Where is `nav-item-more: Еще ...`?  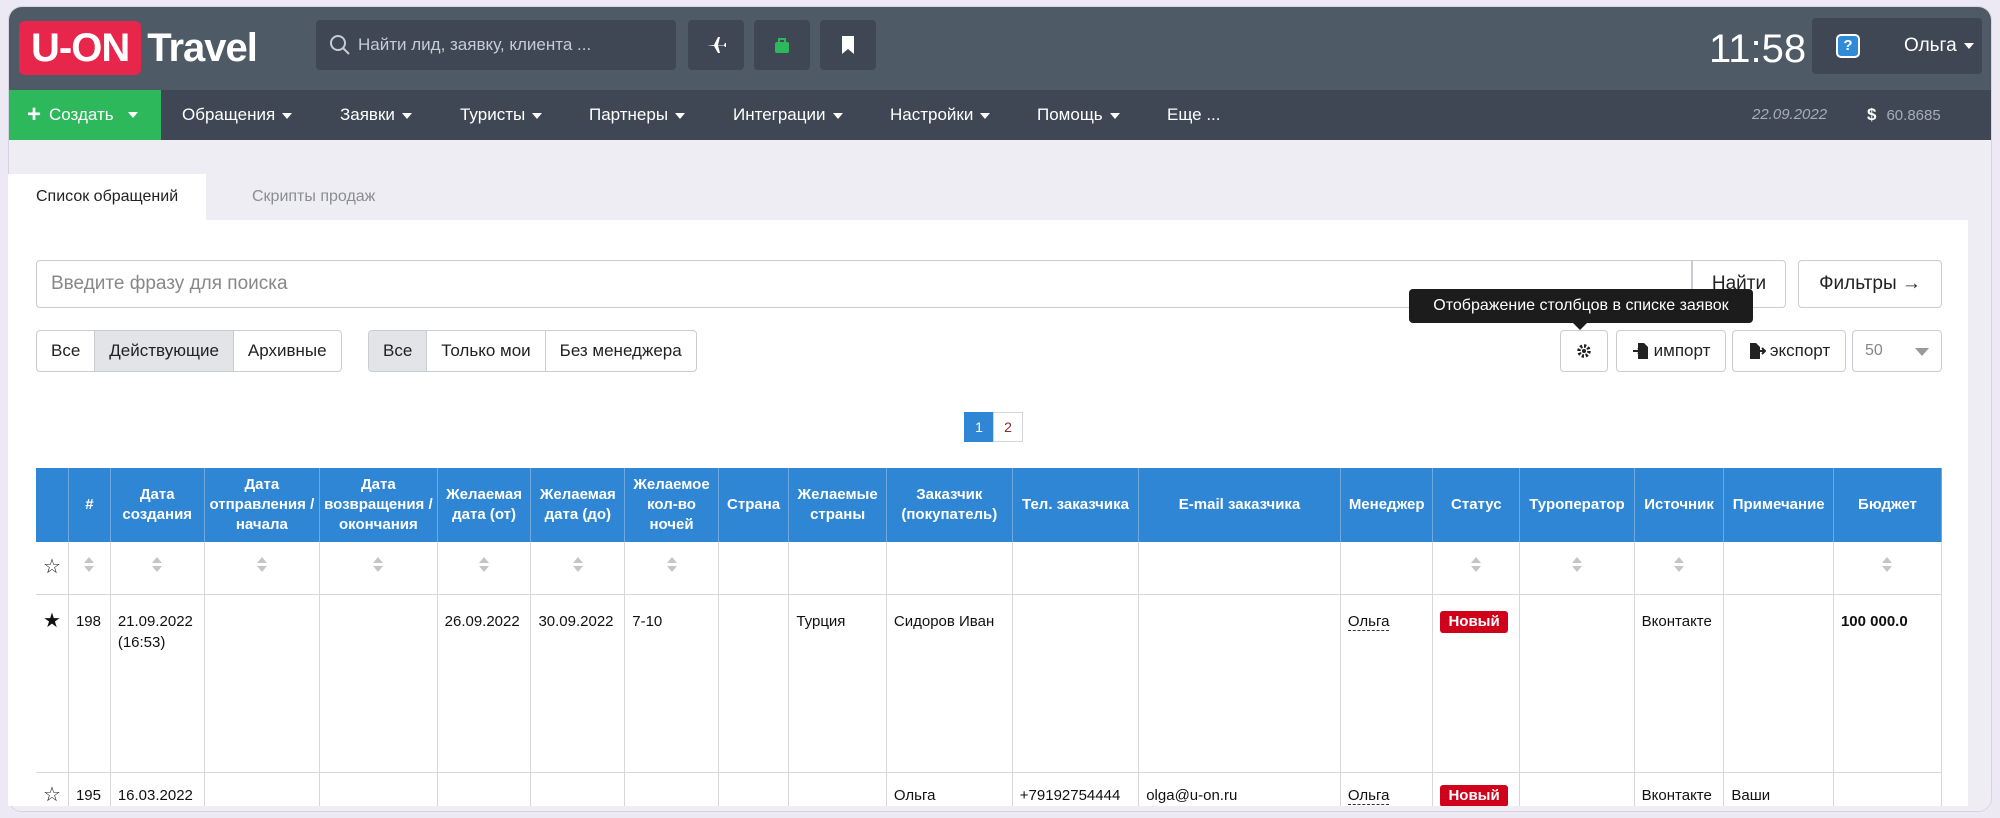
nav-item-more: Еще ... is located at coordinates (1193, 115).